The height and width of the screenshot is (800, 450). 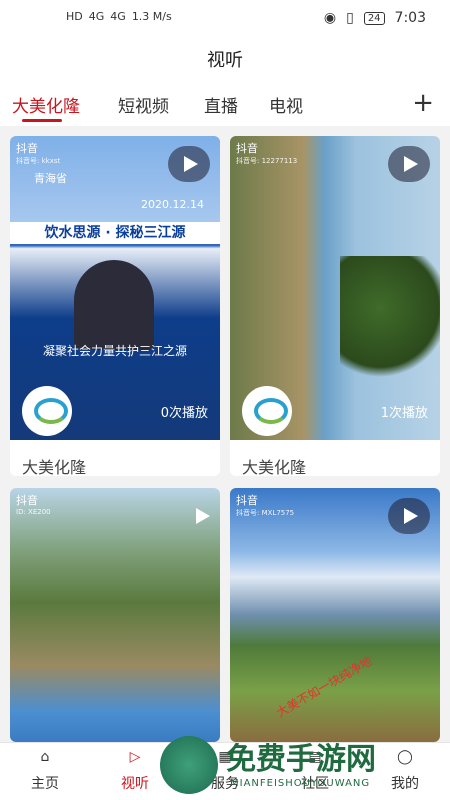 I want to click on video-thumbnail: 抖音 ID: XE200, so click(x=115, y=615).